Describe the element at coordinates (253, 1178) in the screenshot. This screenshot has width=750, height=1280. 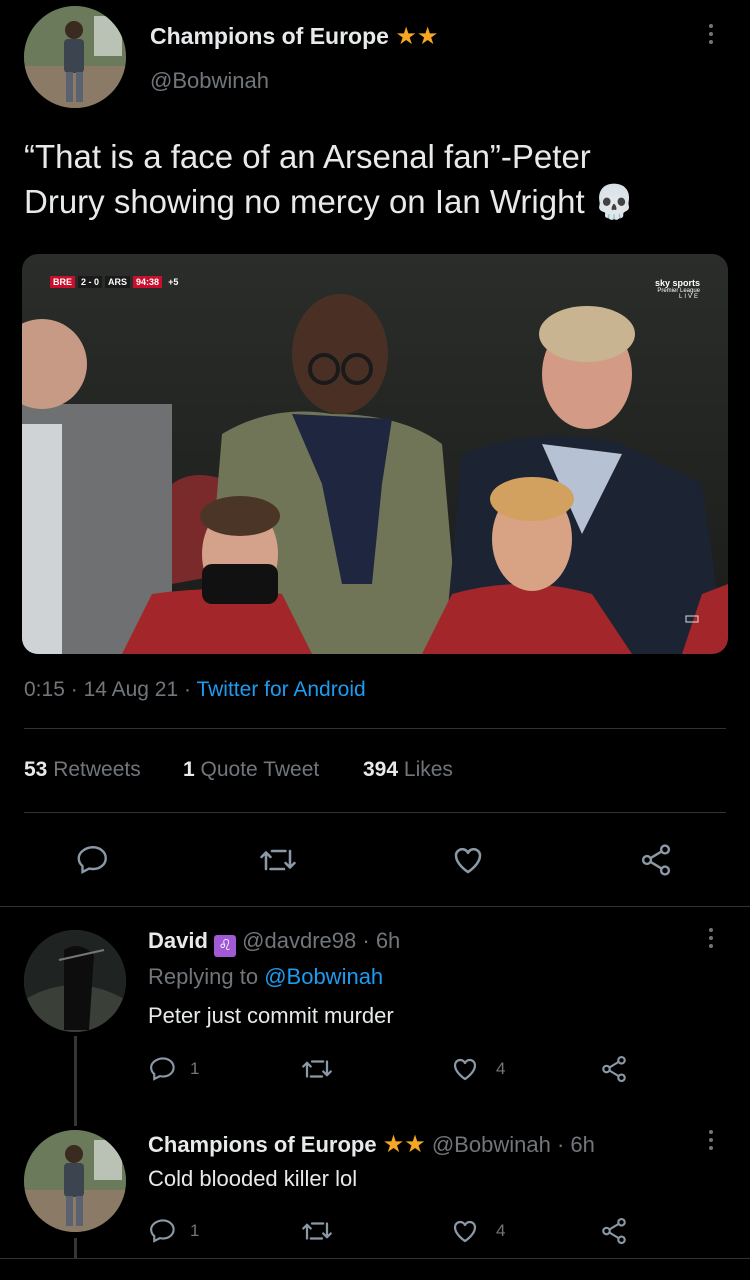
I see `reply-text: Cold blooded killer lol` at that location.